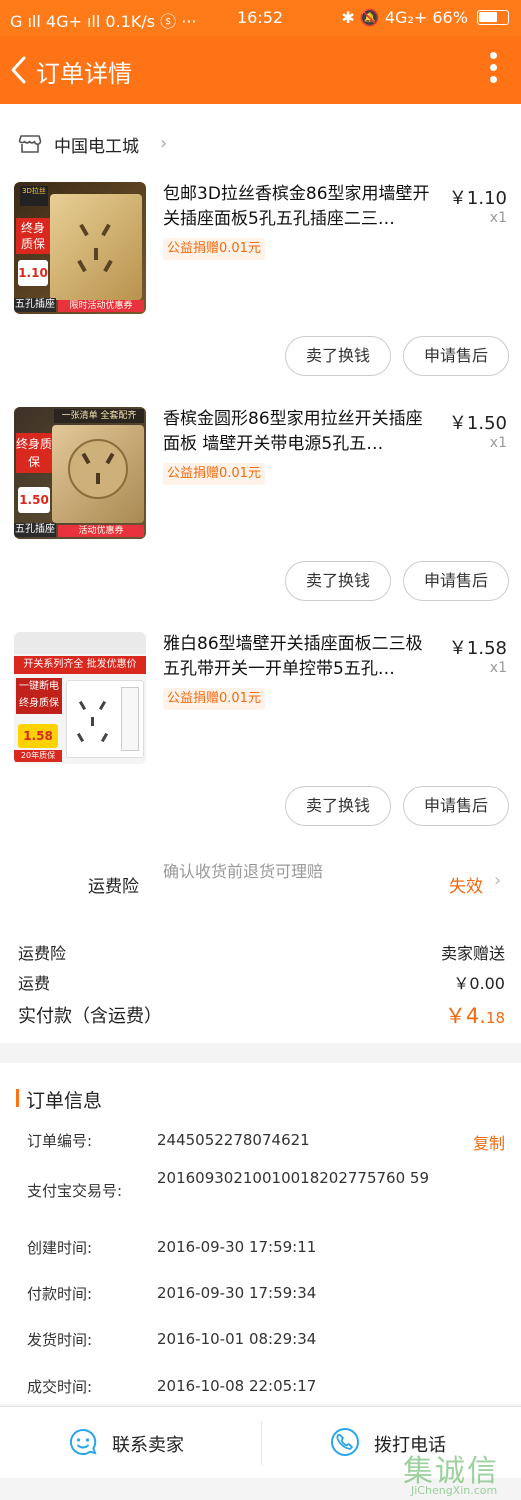  I want to click on summary-insurance-label: 运费险, so click(42, 953).